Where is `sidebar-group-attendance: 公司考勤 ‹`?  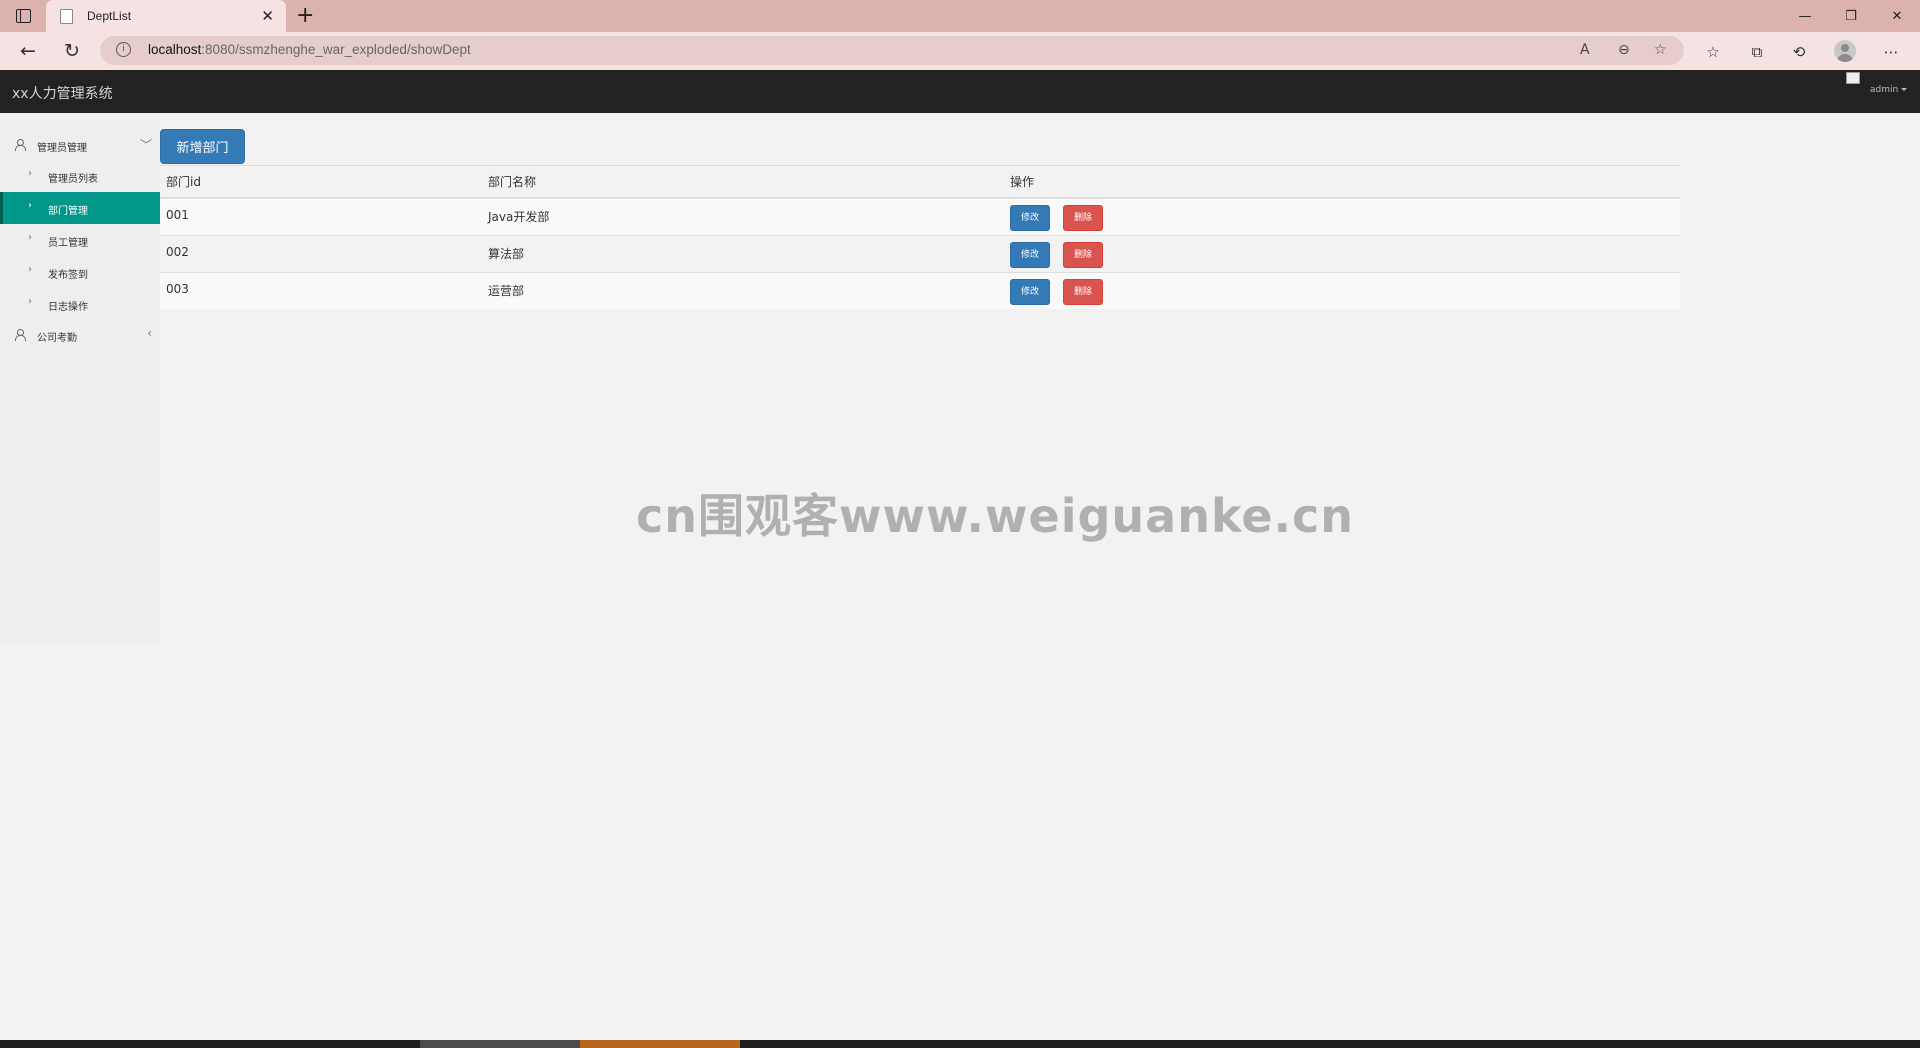 sidebar-group-attendance: 公司考勤 ‹ is located at coordinates (80, 335).